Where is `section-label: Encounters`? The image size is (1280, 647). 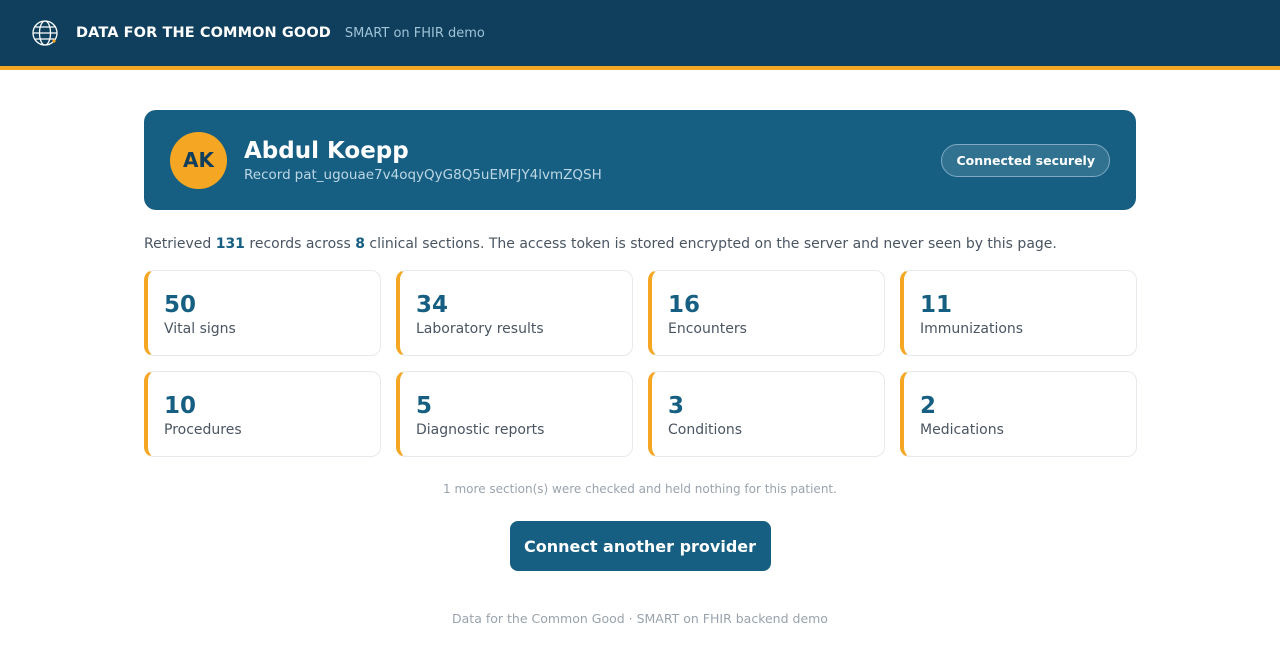 section-label: Encounters is located at coordinates (707, 329).